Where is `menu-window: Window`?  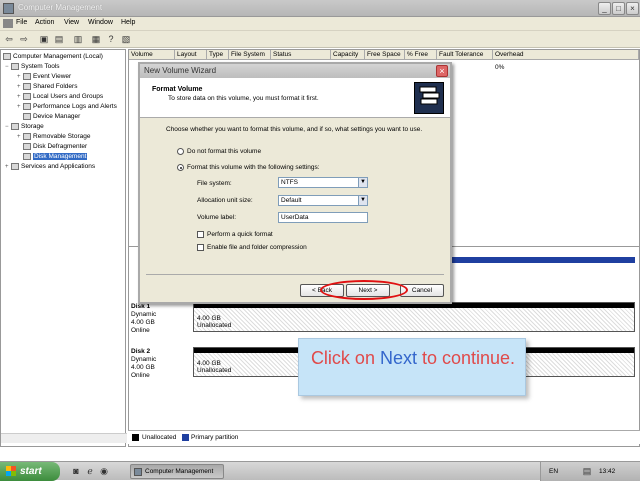
menu-window: Window is located at coordinates (100, 22).